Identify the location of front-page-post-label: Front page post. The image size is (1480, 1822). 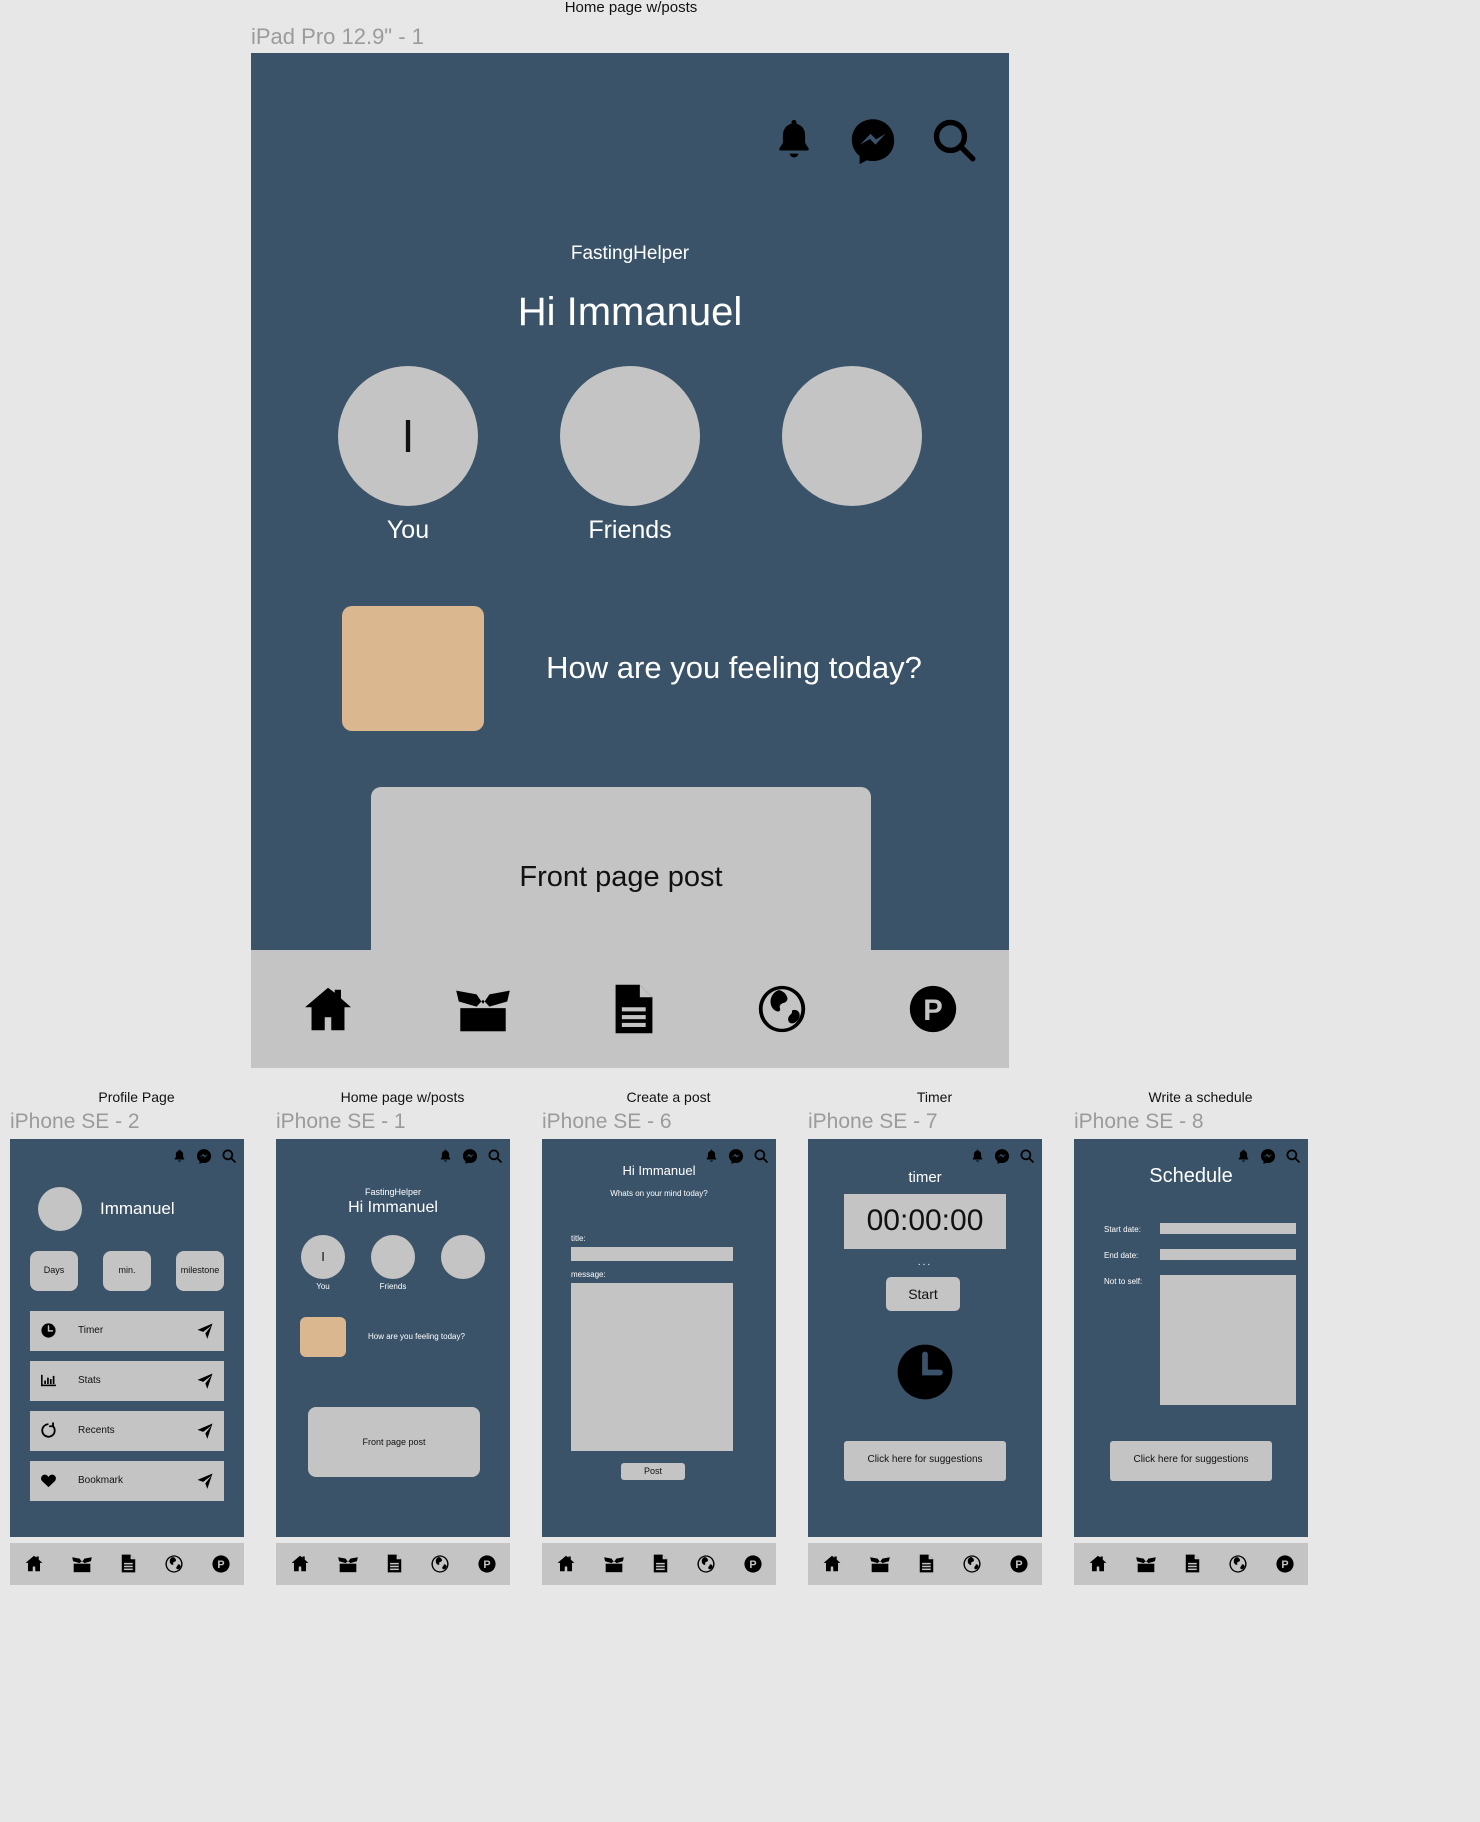
(394, 1441).